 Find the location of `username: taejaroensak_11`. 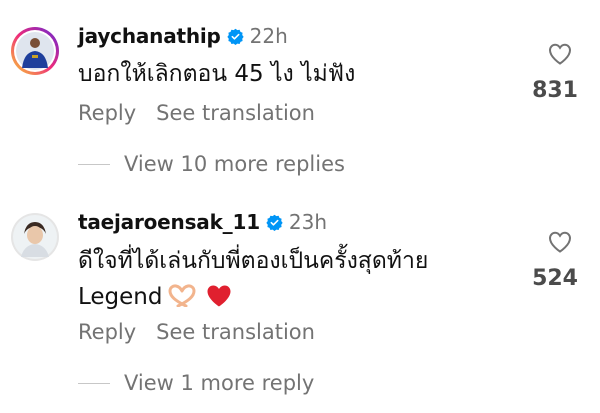

username: taejaroensak_11 is located at coordinates (169, 222).